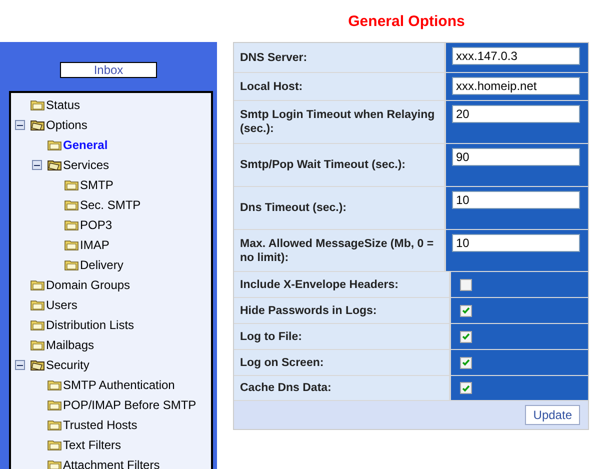 This screenshot has width=598, height=469. I want to click on page-title: General Options, so click(406, 22).